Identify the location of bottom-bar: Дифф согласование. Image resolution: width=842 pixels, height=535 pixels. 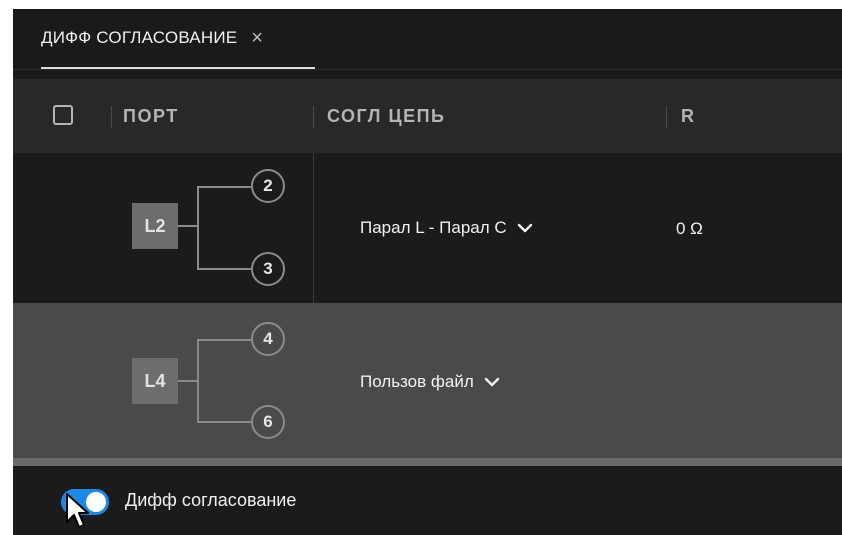
(427, 500).